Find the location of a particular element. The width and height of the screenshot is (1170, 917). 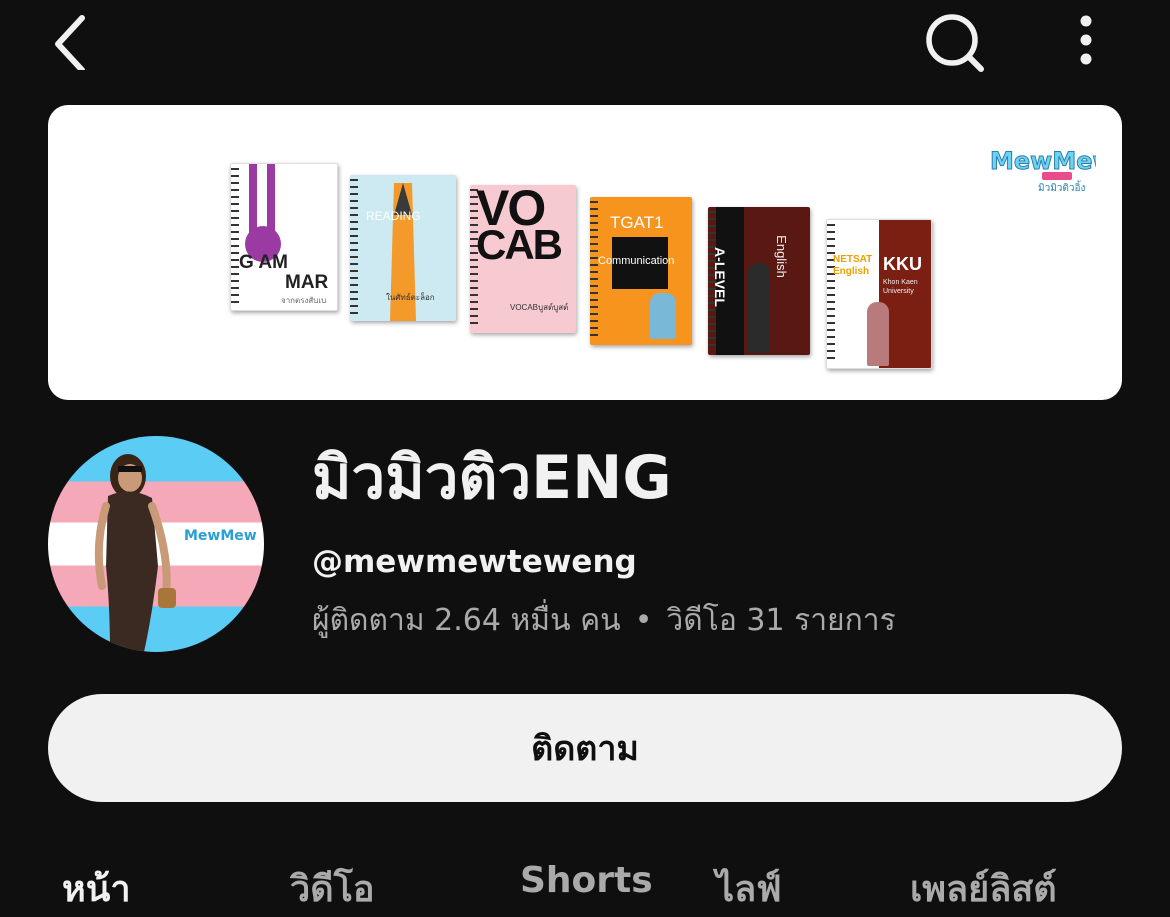

search-button is located at coordinates (954, 40).